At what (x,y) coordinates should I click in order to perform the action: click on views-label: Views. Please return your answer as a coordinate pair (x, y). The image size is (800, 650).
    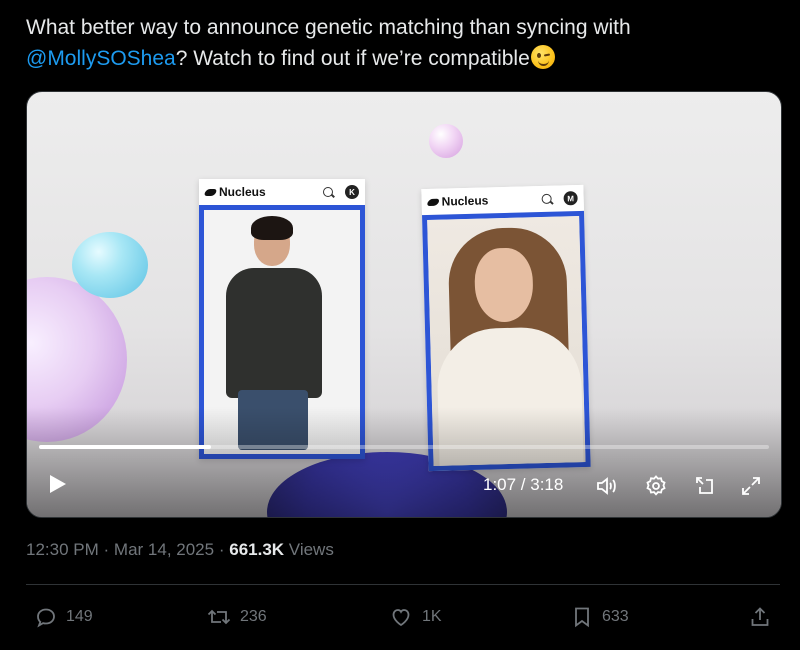
    Looking at the image, I should click on (311, 549).